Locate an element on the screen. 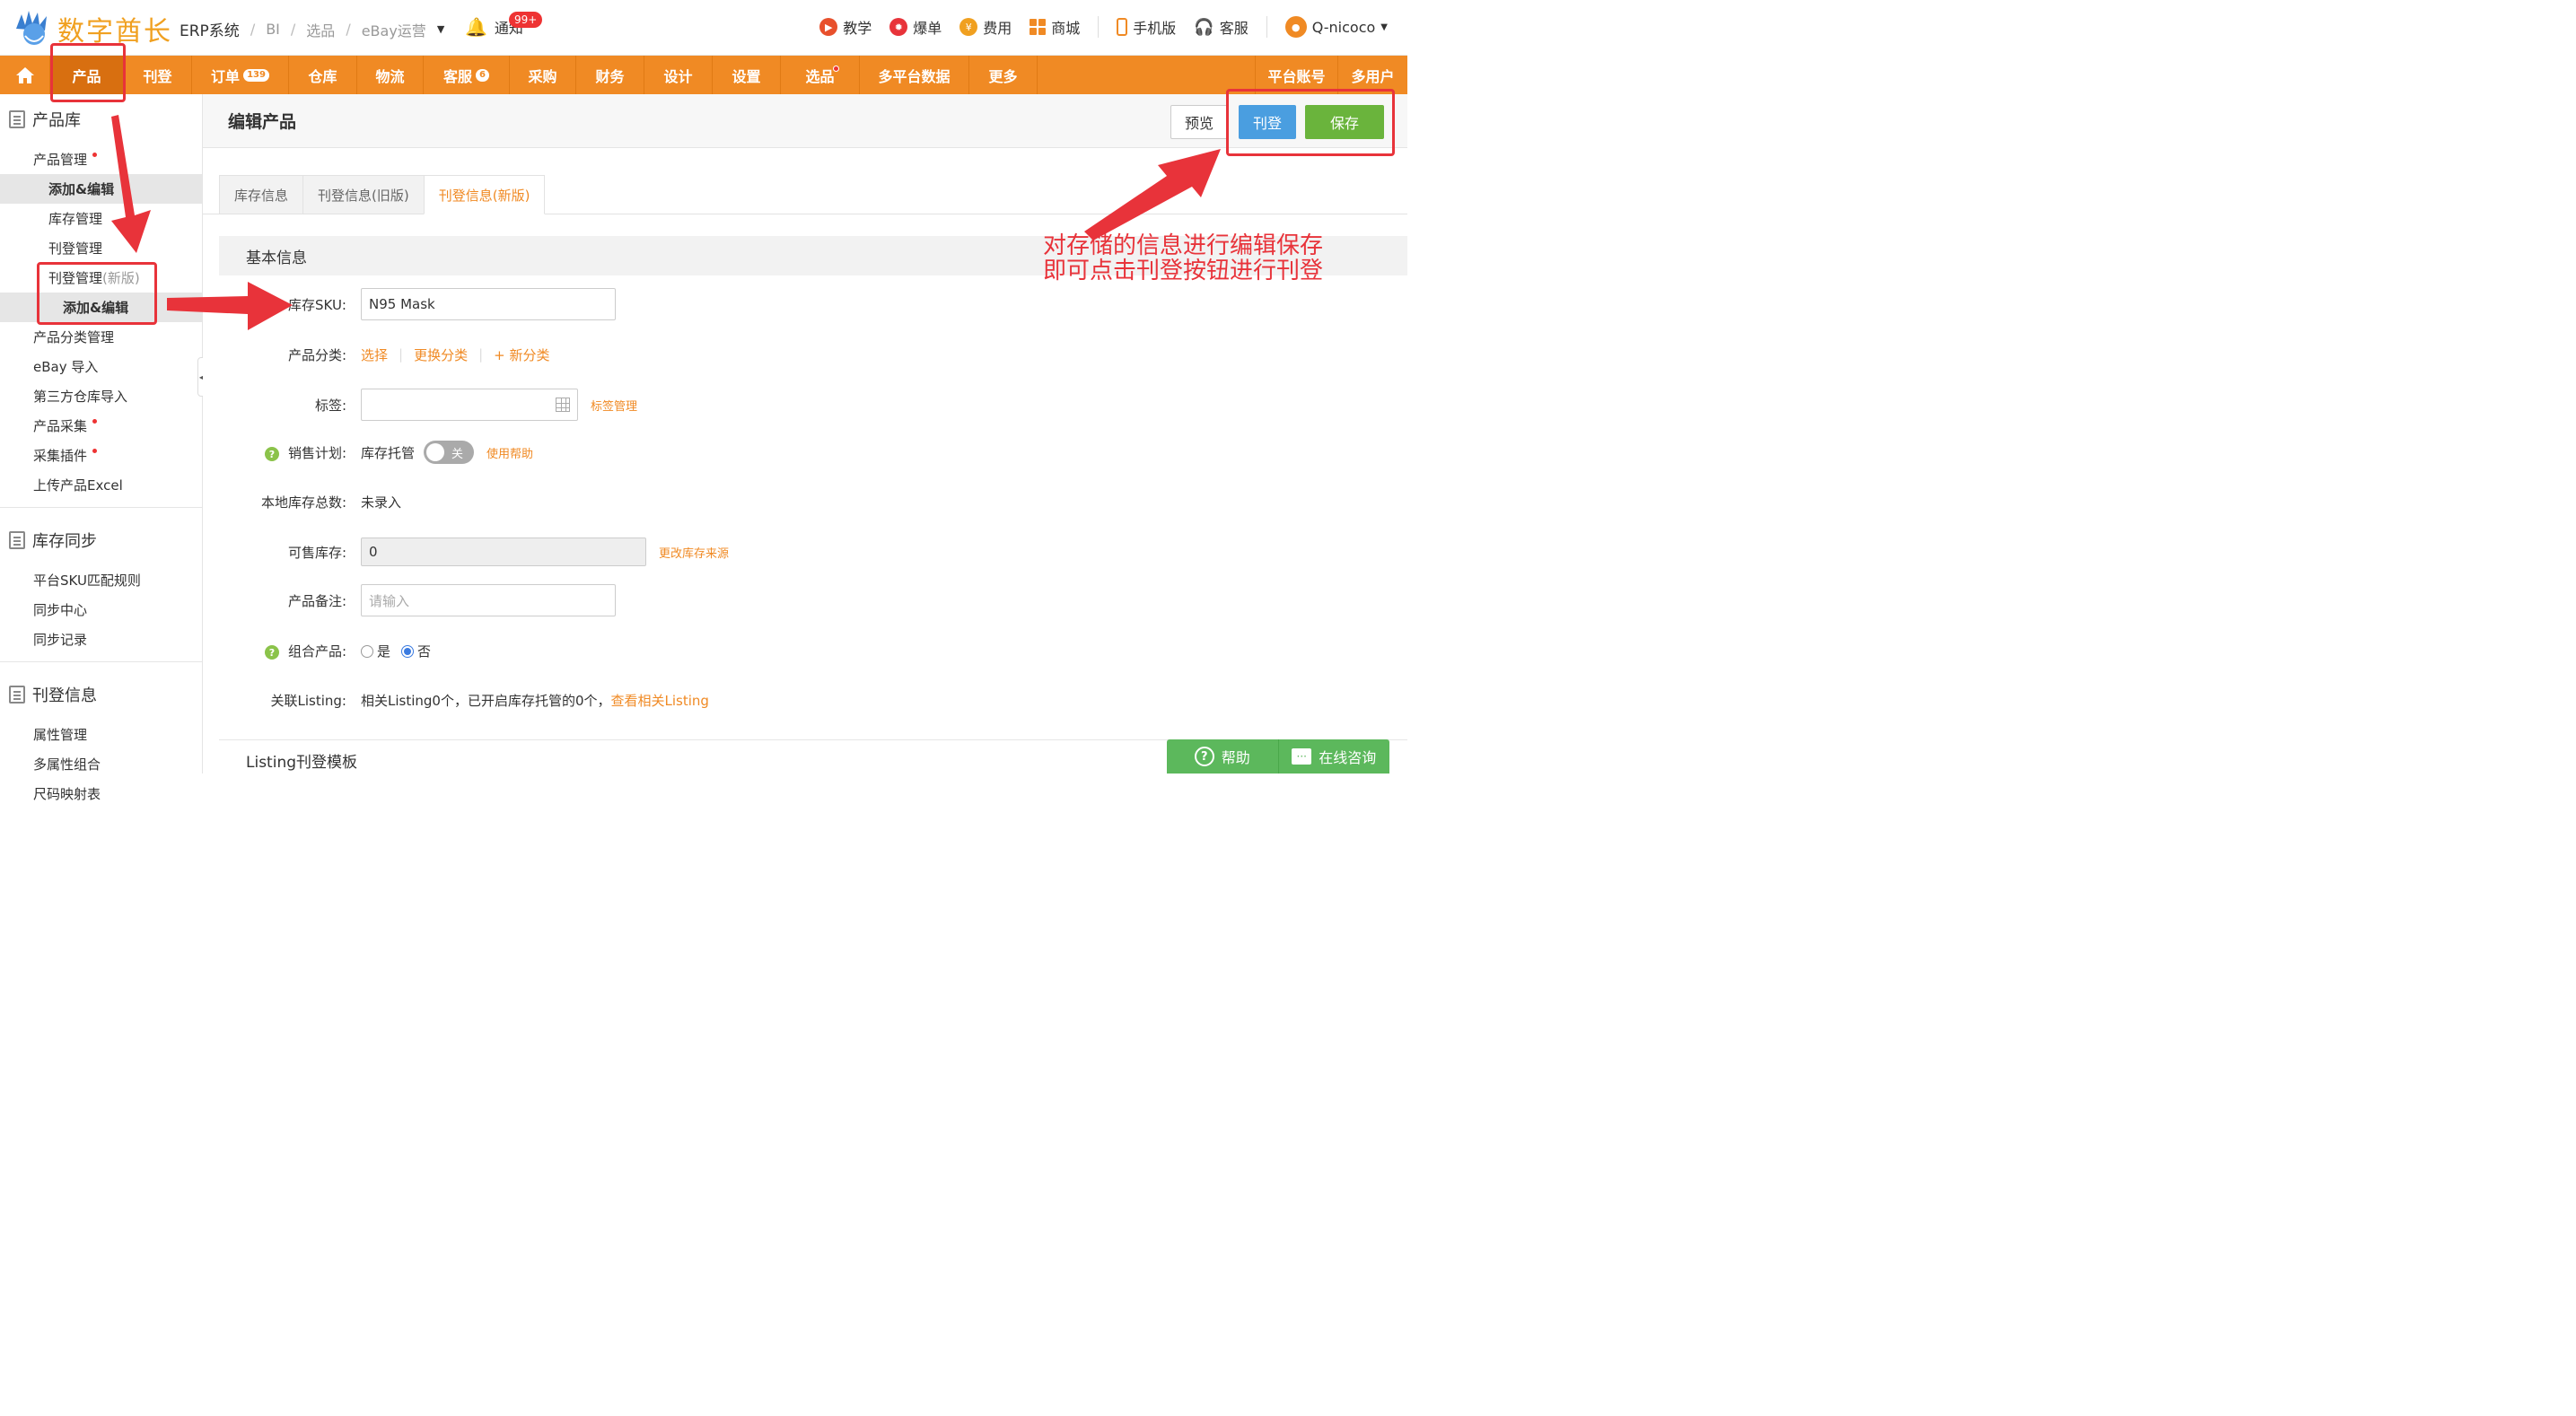 The image size is (2576, 1416). category-change-link: 更换分类 is located at coordinates (441, 354).